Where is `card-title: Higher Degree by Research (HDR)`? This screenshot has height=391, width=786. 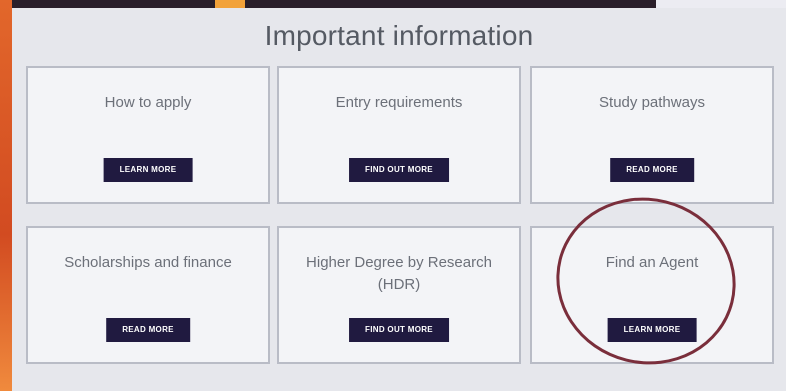
card-title: Higher Degree by Research (HDR) is located at coordinates (399, 273).